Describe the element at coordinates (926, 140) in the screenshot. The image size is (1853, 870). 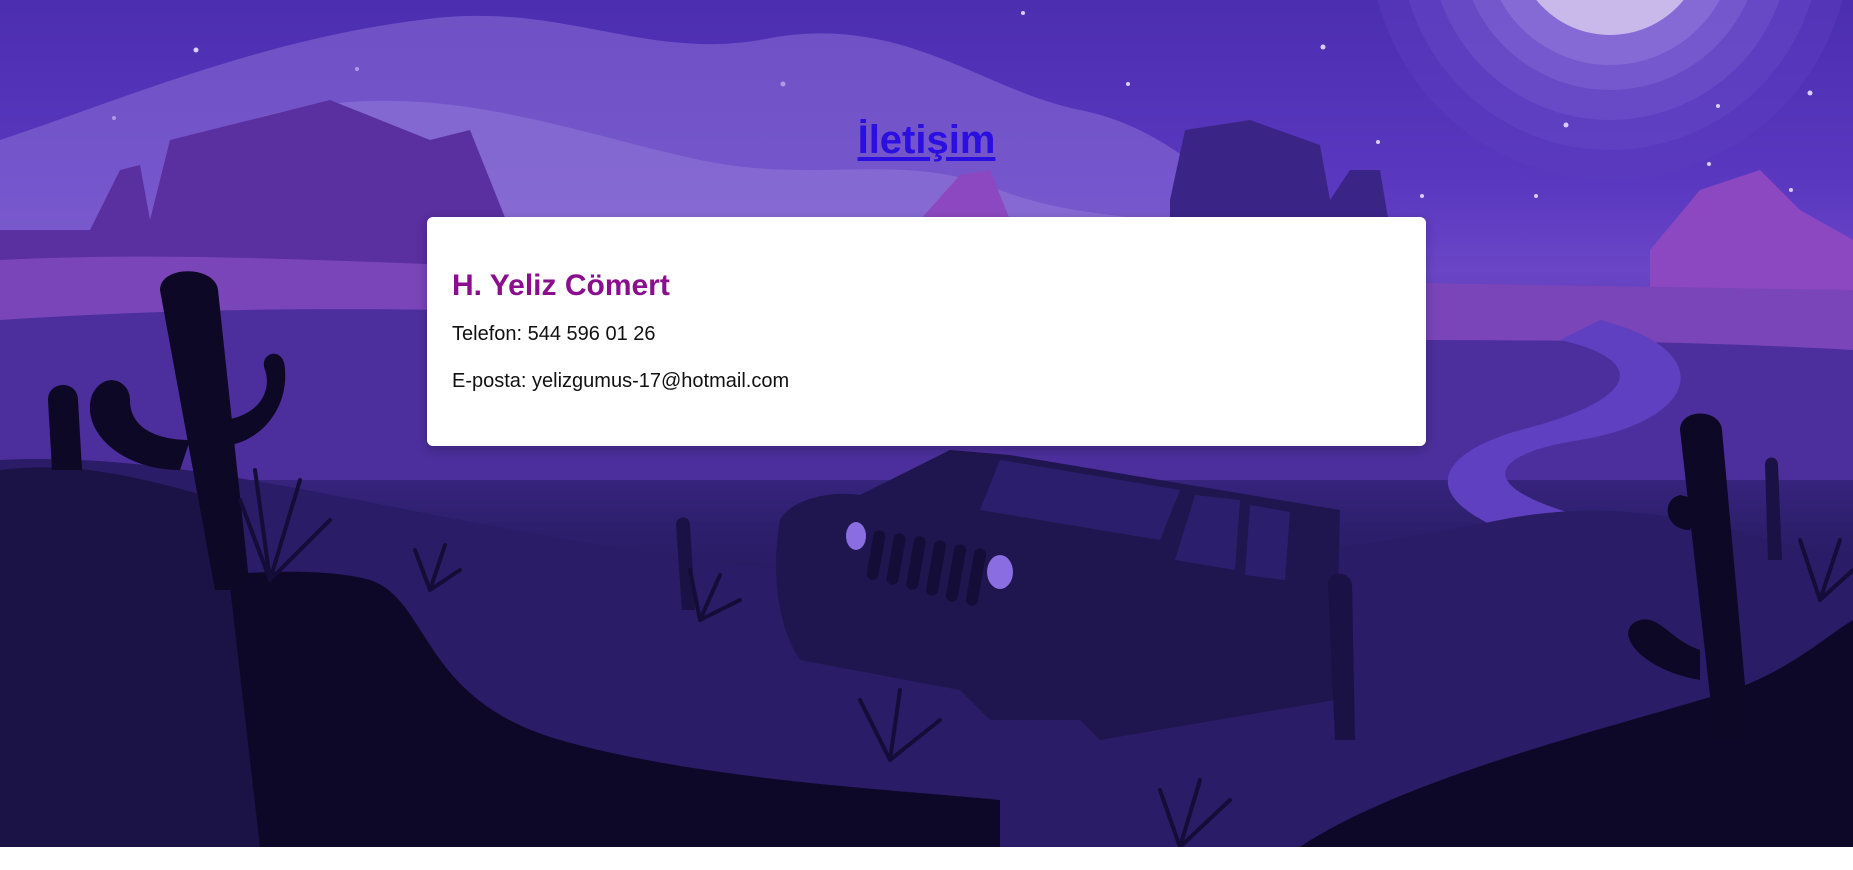
I see `page-title: İletişim` at that location.